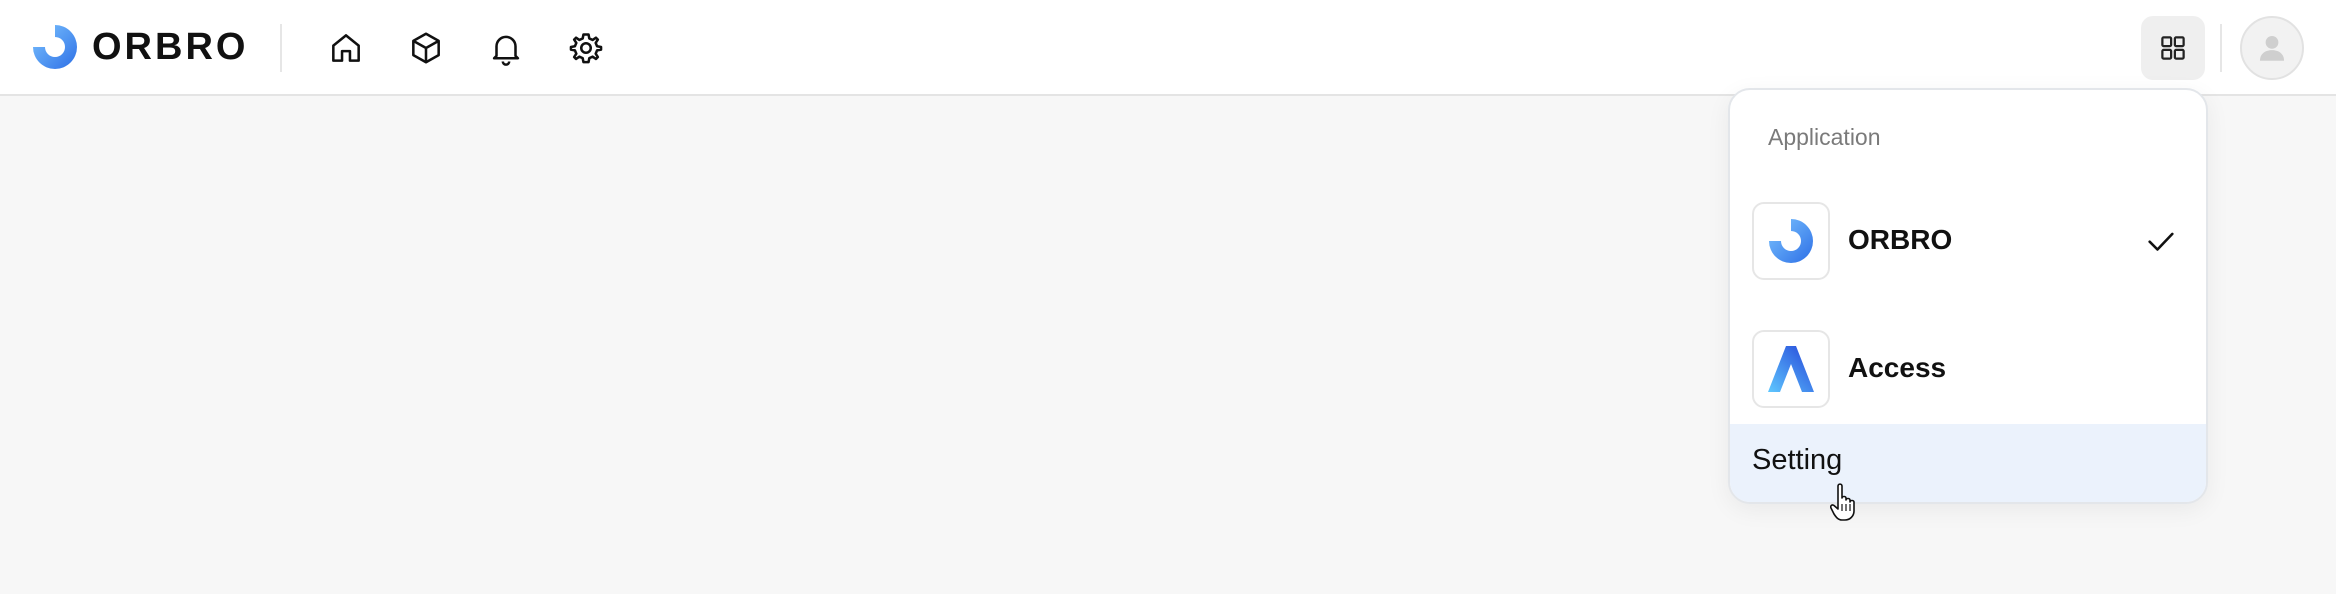 This screenshot has width=2336, height=594. I want to click on setting-label: Setting, so click(1797, 460).